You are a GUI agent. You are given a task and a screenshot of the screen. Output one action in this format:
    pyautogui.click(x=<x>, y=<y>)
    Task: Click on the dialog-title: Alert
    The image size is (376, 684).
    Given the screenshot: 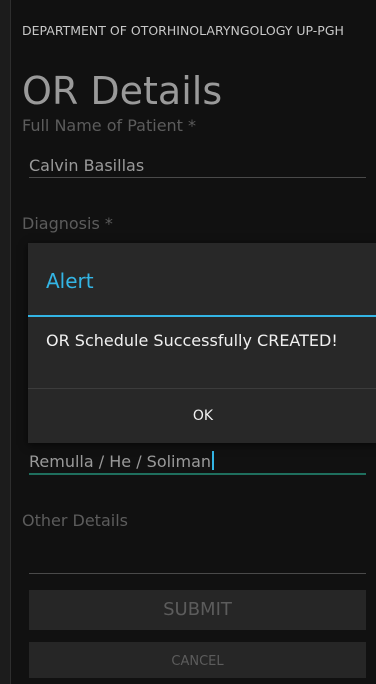 What is the action you would take?
    pyautogui.click(x=70, y=281)
    